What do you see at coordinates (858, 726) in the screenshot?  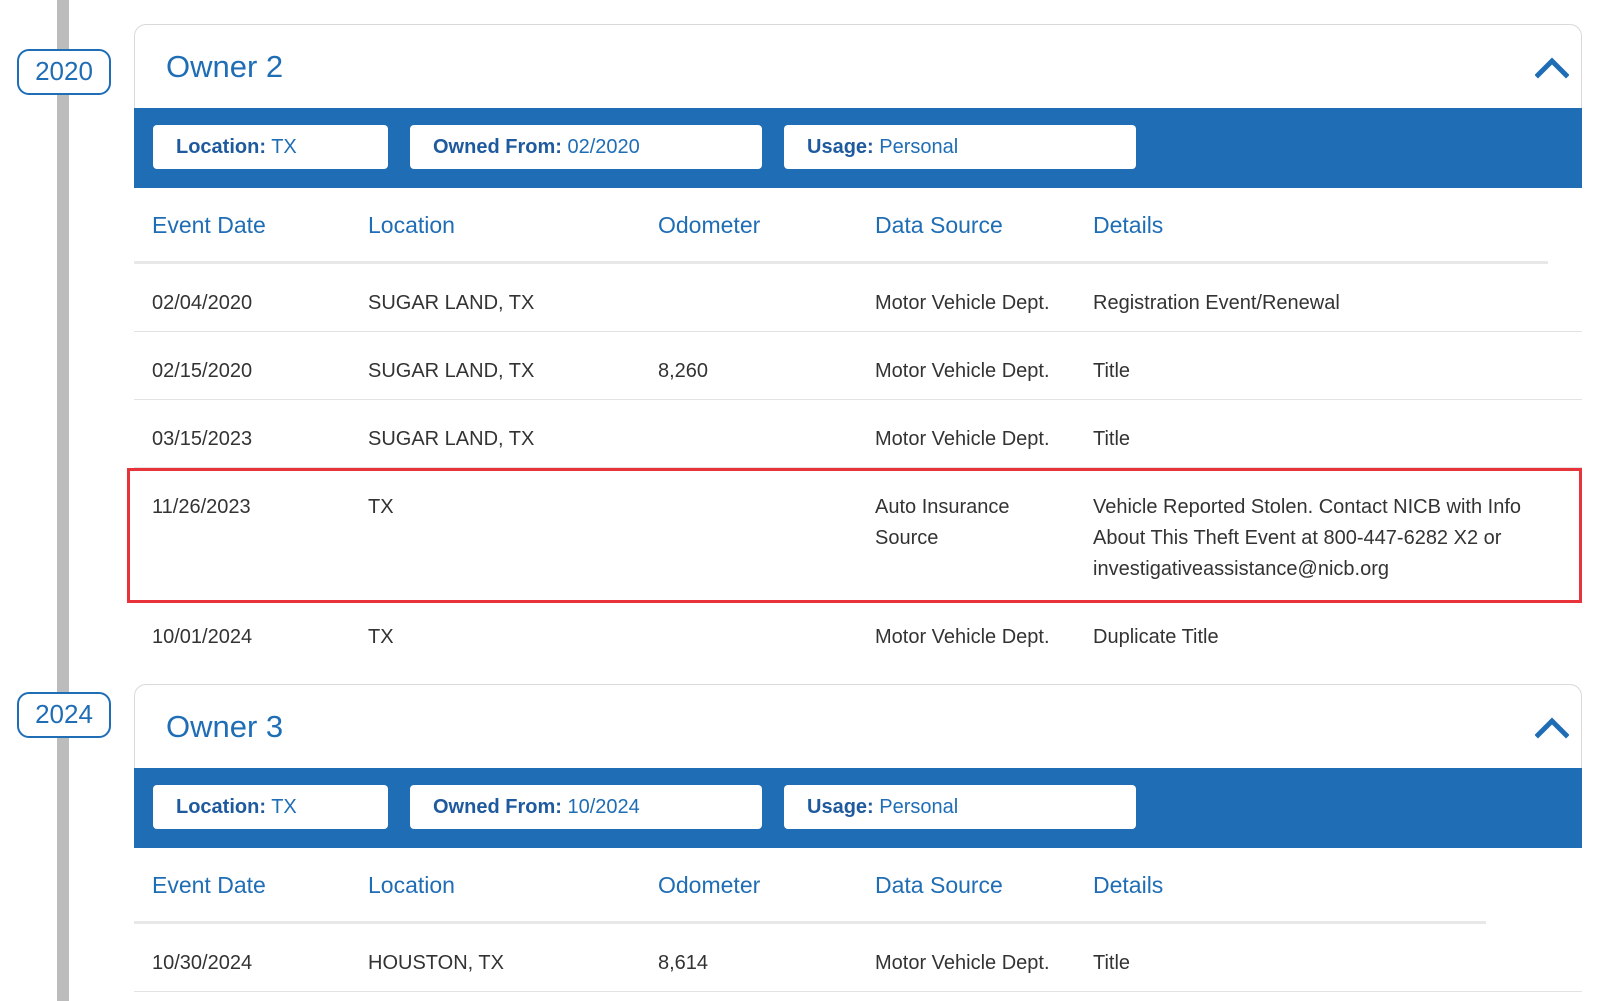 I see `owner-header: Owner 3` at bounding box center [858, 726].